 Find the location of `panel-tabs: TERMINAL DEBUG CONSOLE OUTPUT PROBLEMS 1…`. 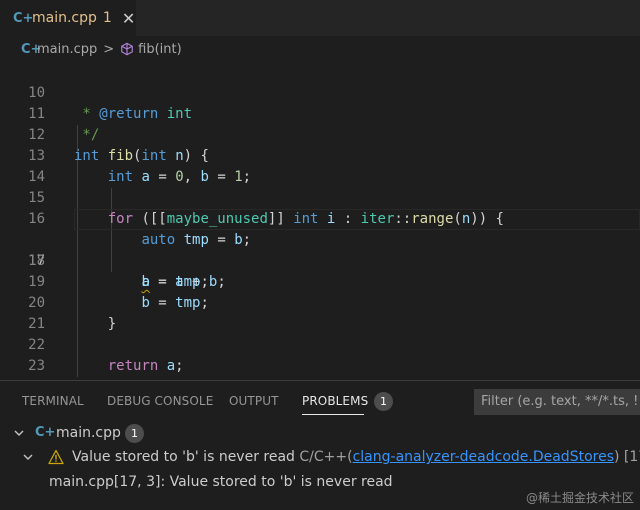

panel-tabs: TERMINAL DEBUG CONSOLE OUTPUT PROBLEMS 1… is located at coordinates (320, 401).